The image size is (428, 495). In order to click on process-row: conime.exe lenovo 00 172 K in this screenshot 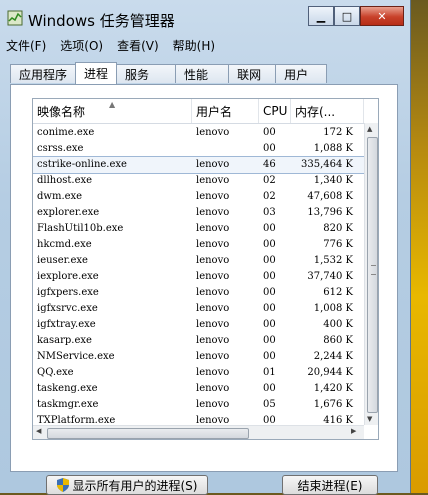, I will do `click(205, 133)`.